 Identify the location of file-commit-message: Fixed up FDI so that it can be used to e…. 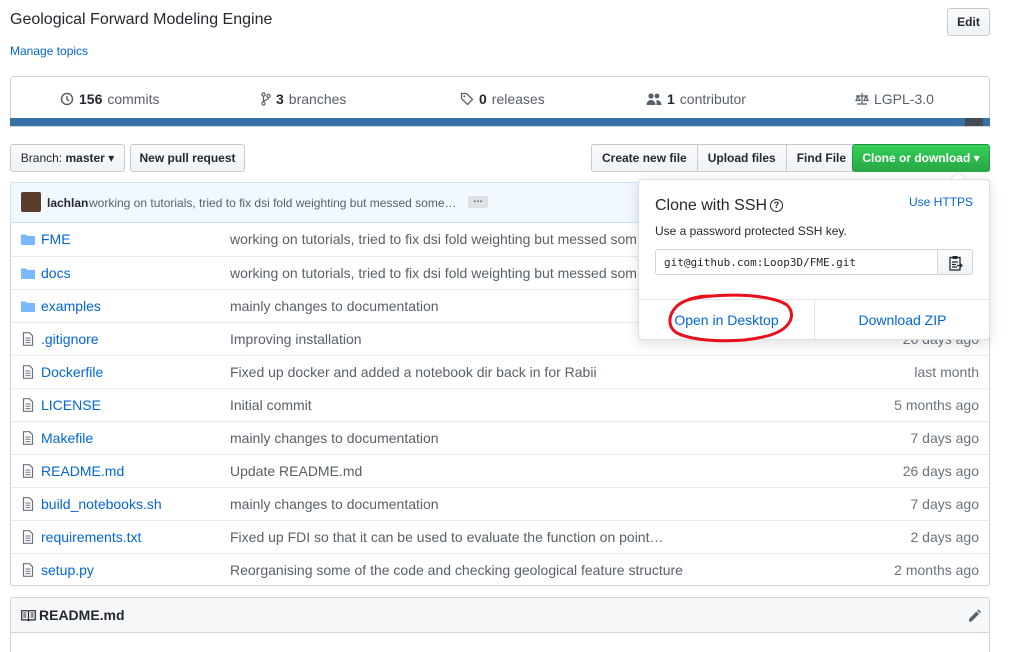
(447, 537).